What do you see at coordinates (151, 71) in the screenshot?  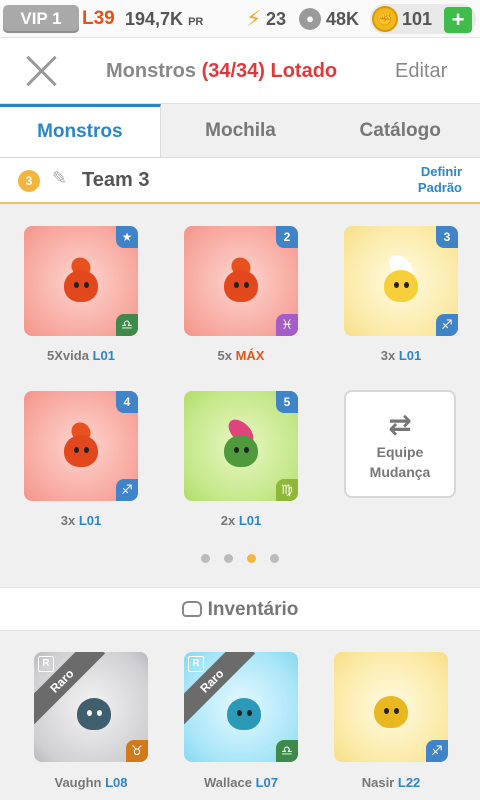 I see `title-prefix: Monstros` at bounding box center [151, 71].